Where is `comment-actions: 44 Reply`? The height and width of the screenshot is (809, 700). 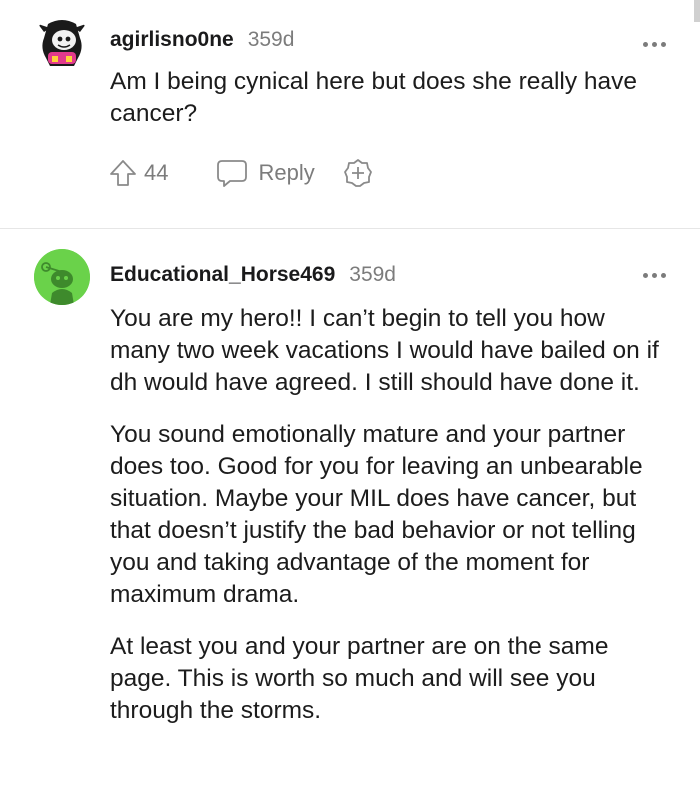
comment-actions: 44 Reply is located at coordinates (240, 173).